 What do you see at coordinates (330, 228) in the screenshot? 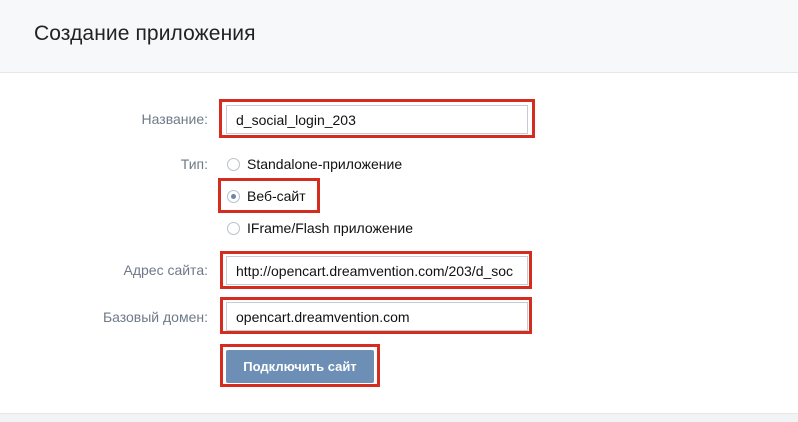
I see `radio-iframe-flash-label: IFrame/Flash приложение` at bounding box center [330, 228].